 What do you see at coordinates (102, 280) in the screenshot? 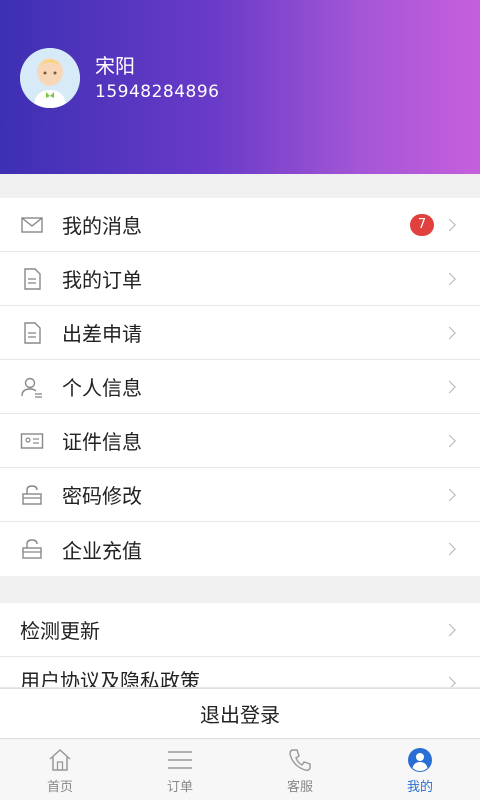
I see `menu-item-label: 我的订单` at bounding box center [102, 280].